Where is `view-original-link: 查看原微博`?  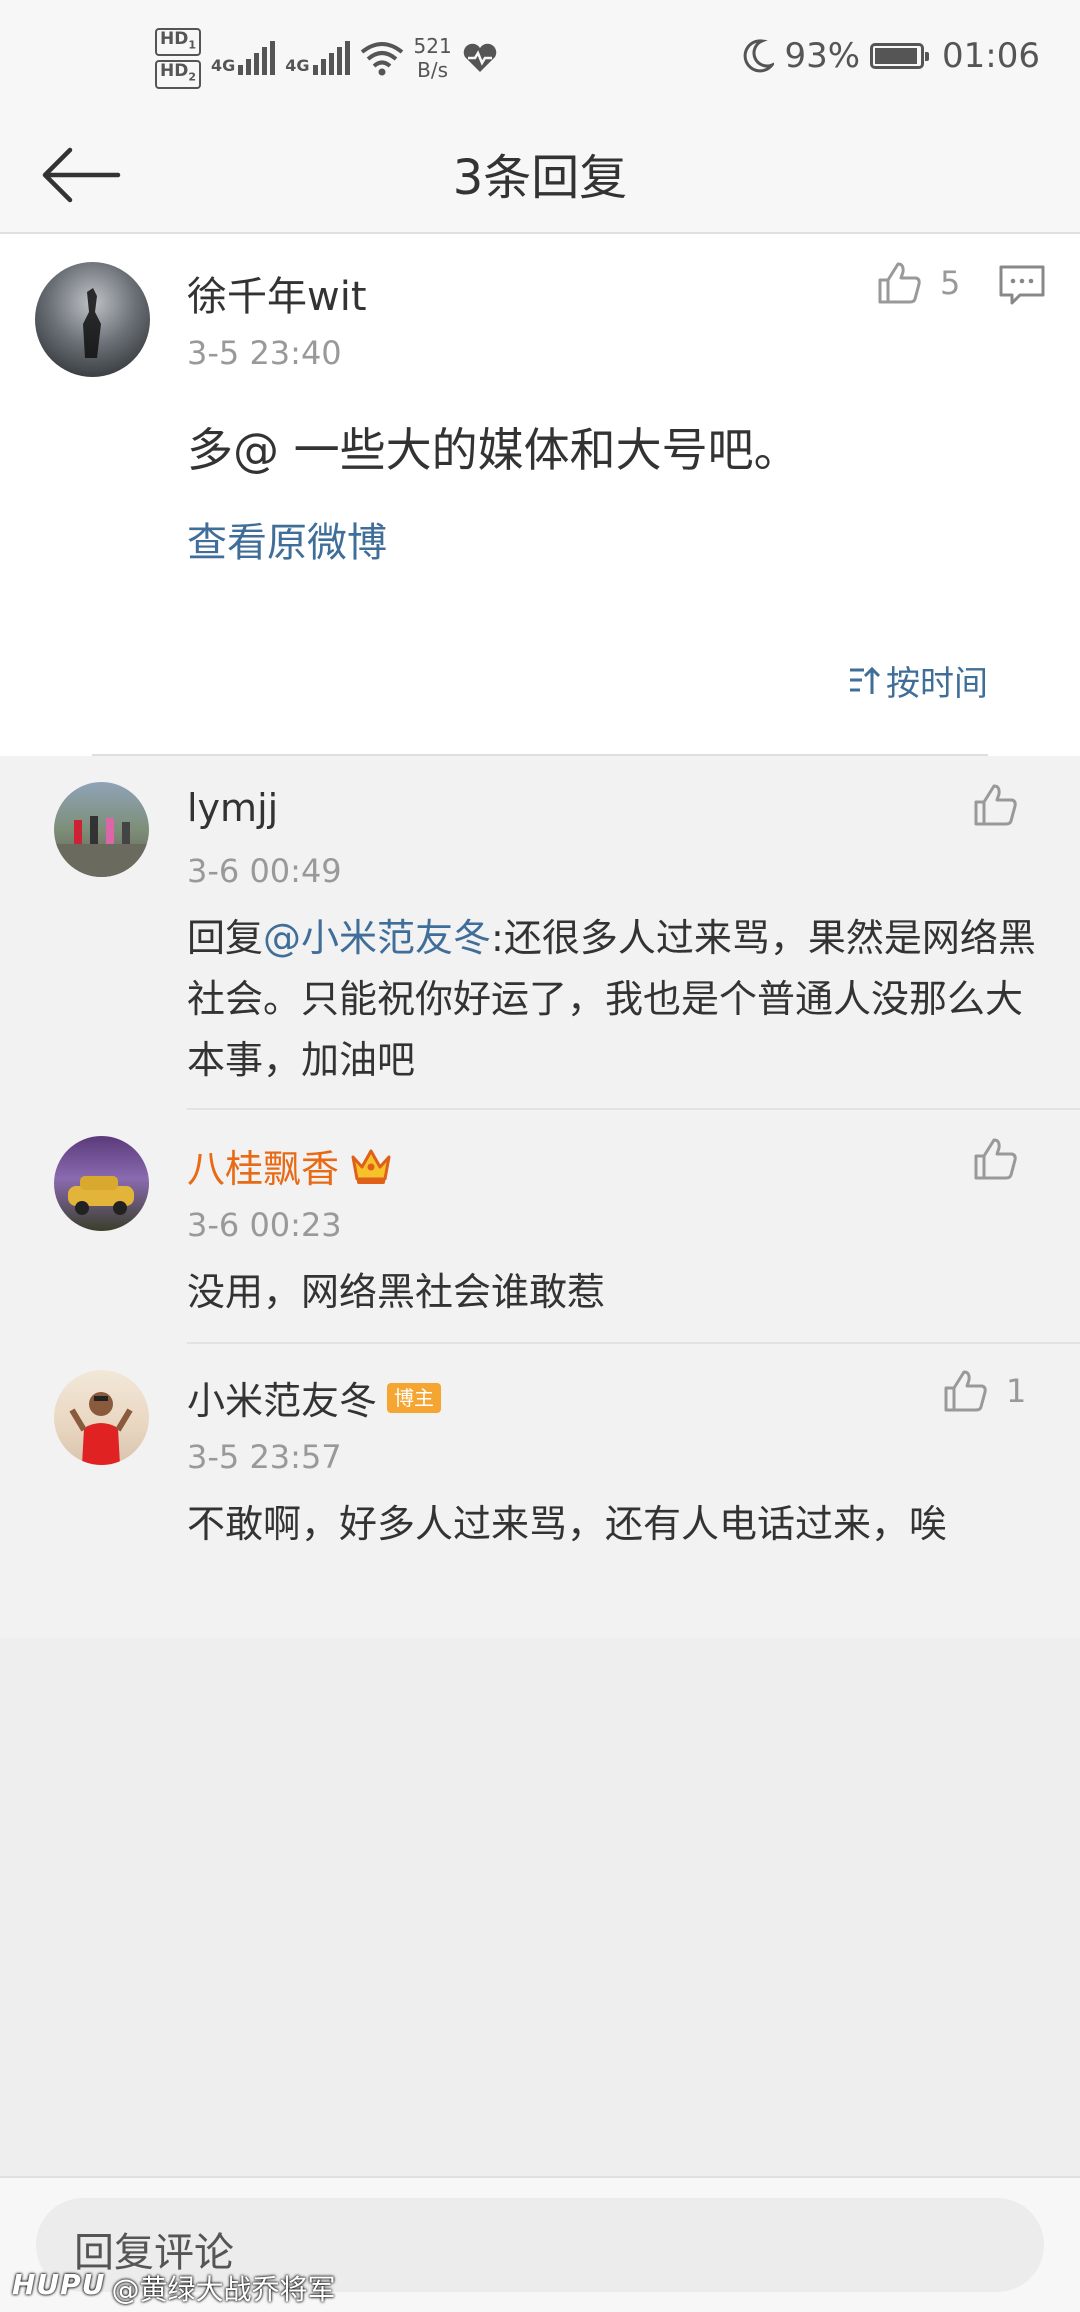
view-original-link: 查看原微博 is located at coordinates (287, 539).